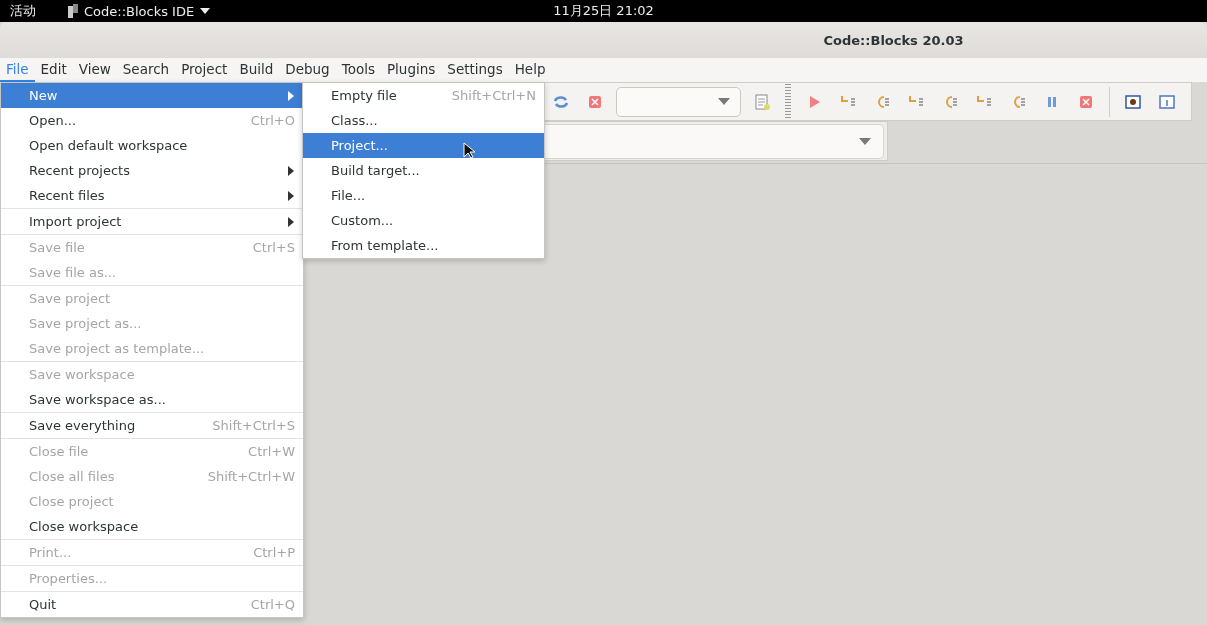 Image resolution: width=1207 pixels, height=625 pixels. Describe the element at coordinates (152, 95) in the screenshot. I see `menu-item: New` at that location.